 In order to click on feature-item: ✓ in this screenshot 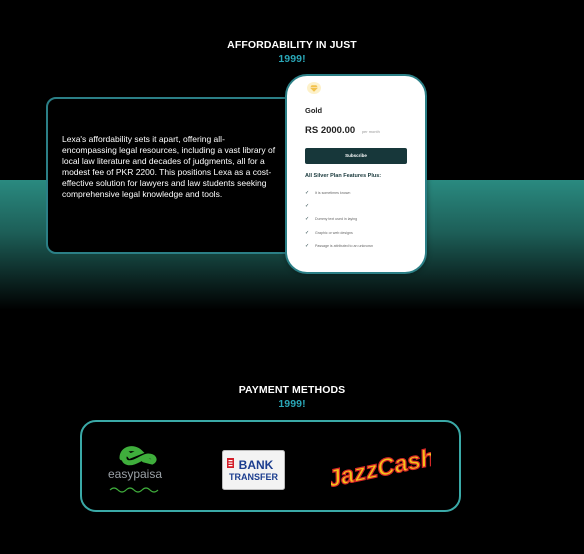, I will do `click(339, 205)`.